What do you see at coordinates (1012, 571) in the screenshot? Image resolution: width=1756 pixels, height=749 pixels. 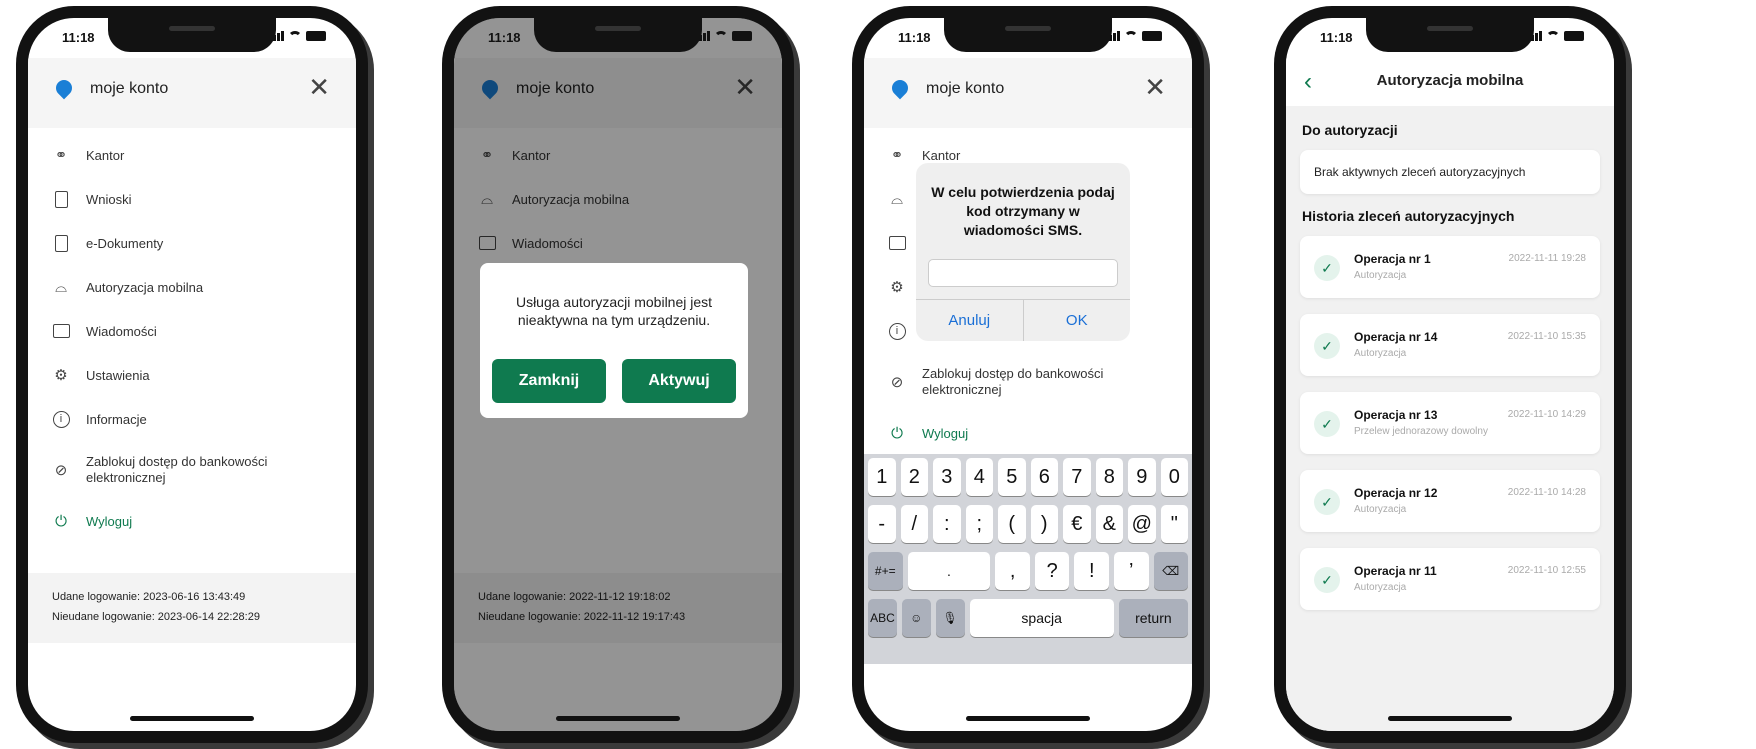 I see `key: ,` at bounding box center [1012, 571].